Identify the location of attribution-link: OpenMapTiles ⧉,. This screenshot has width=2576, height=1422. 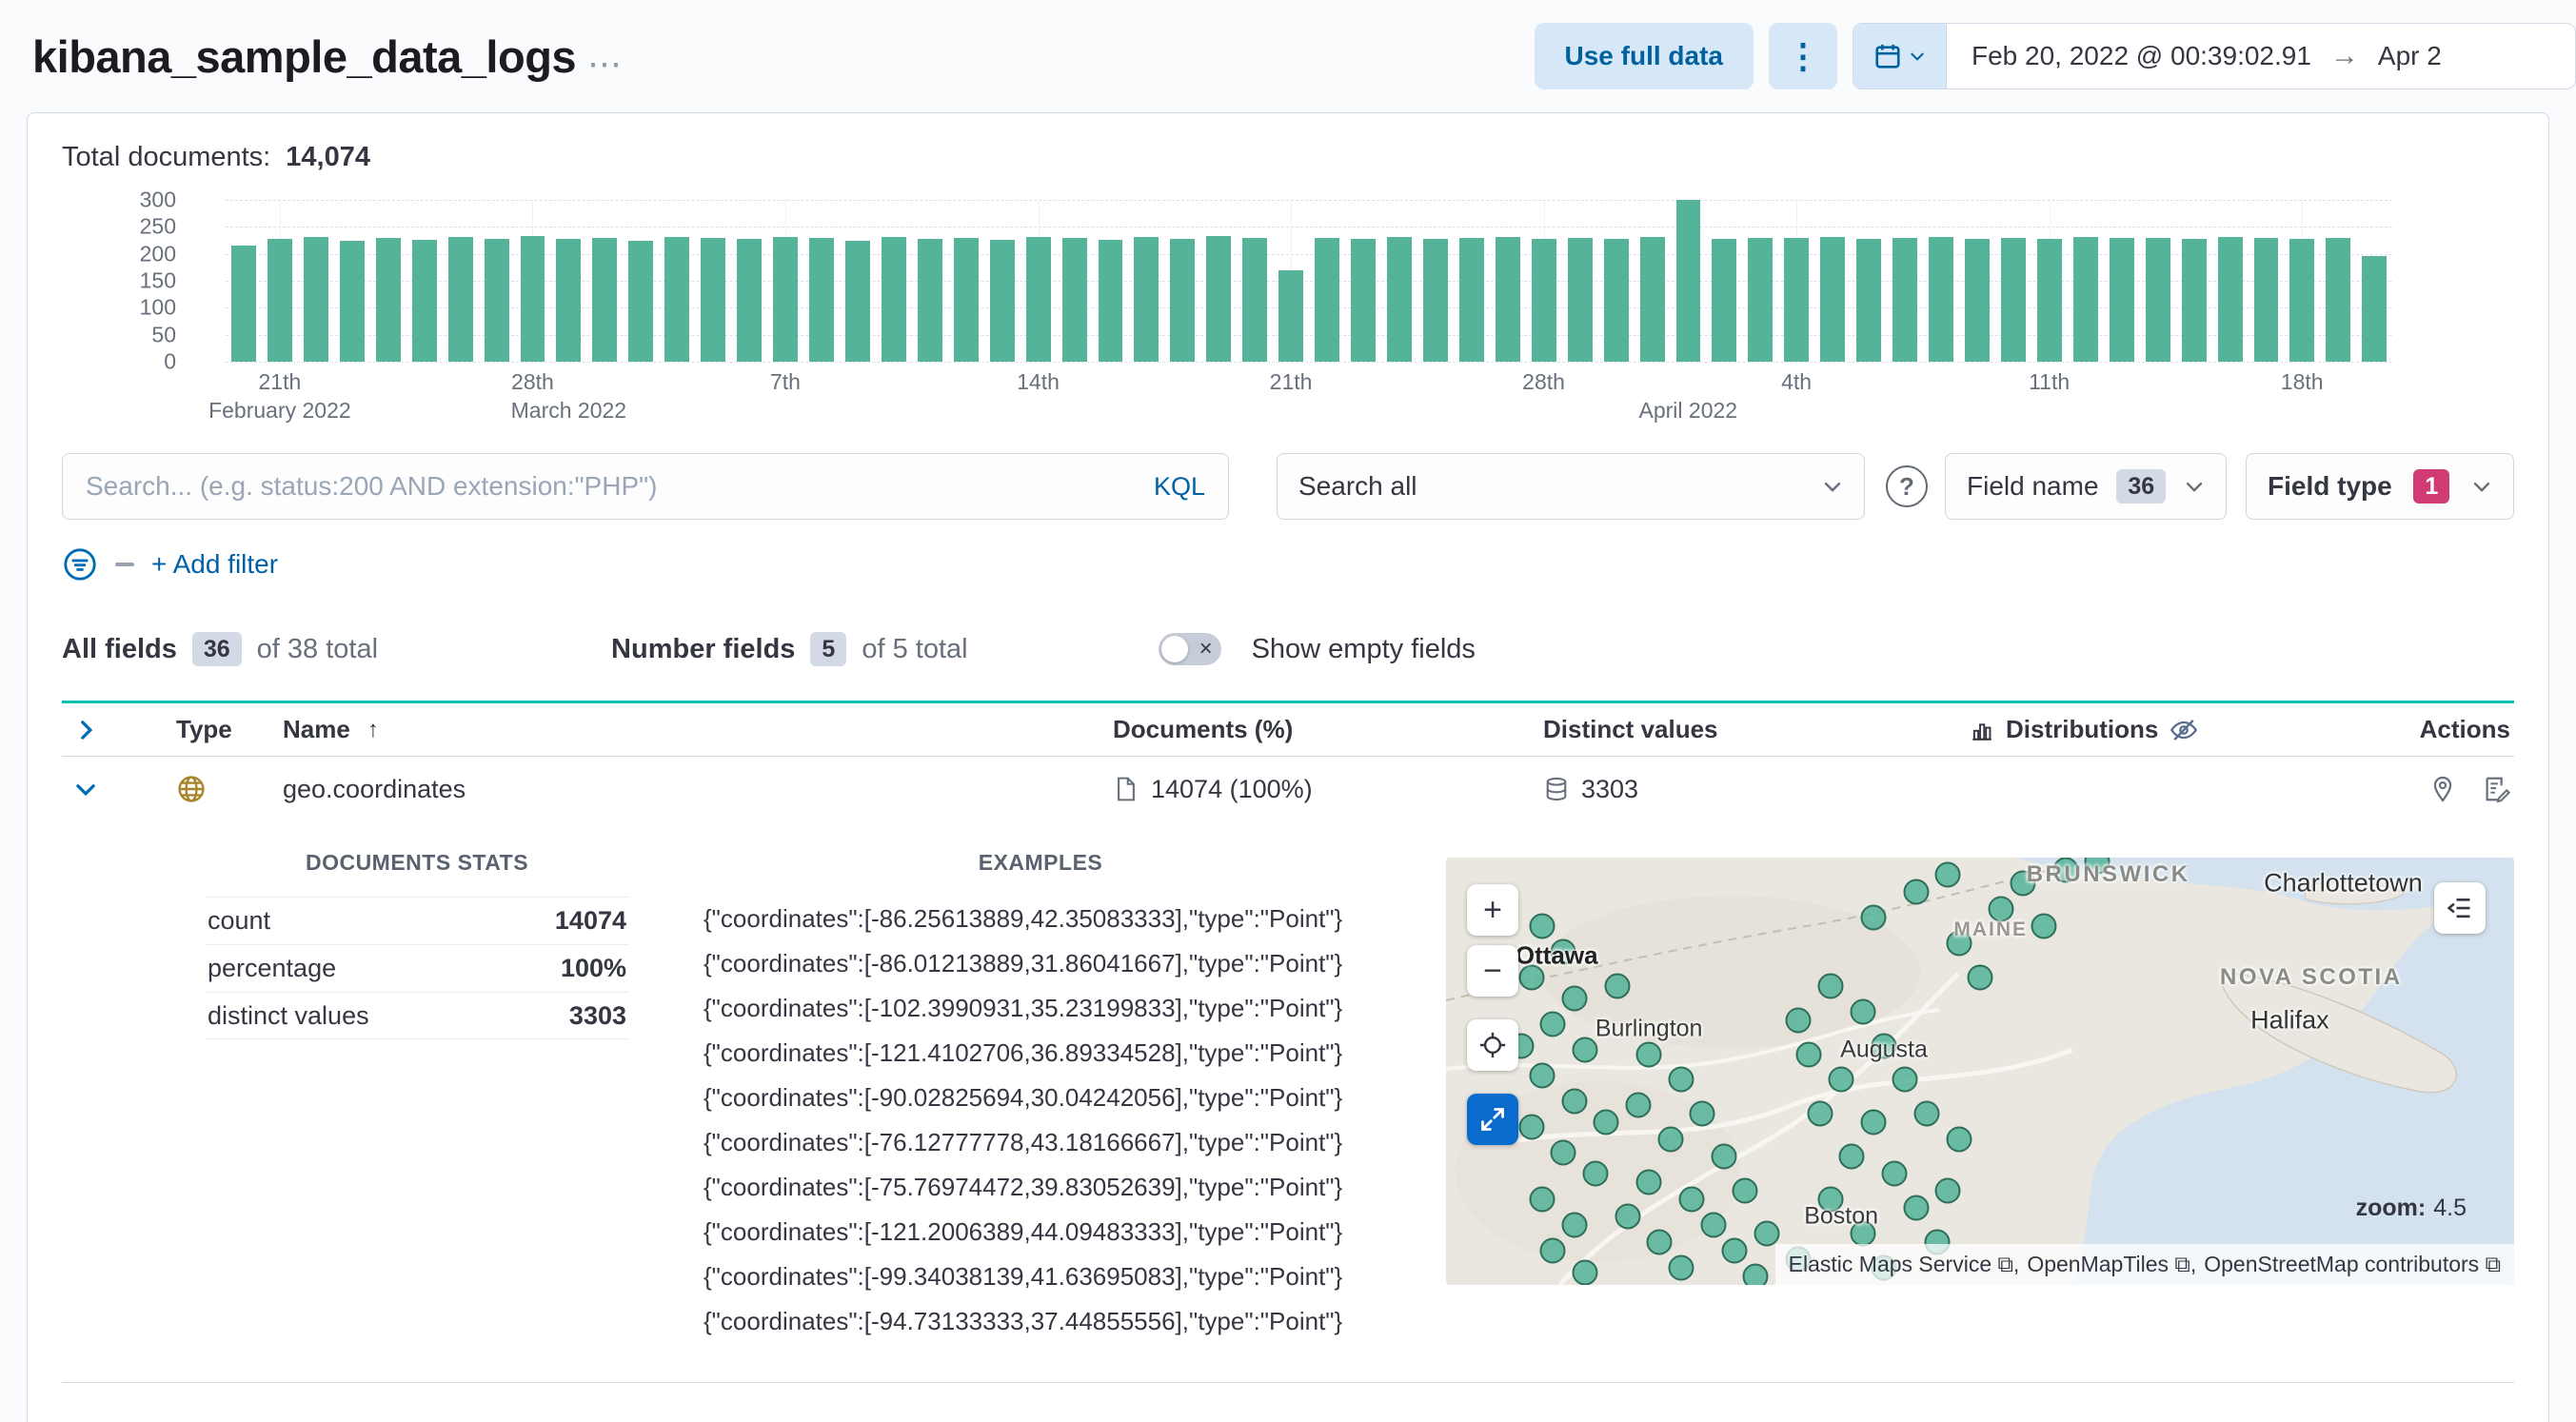
(2111, 1264).